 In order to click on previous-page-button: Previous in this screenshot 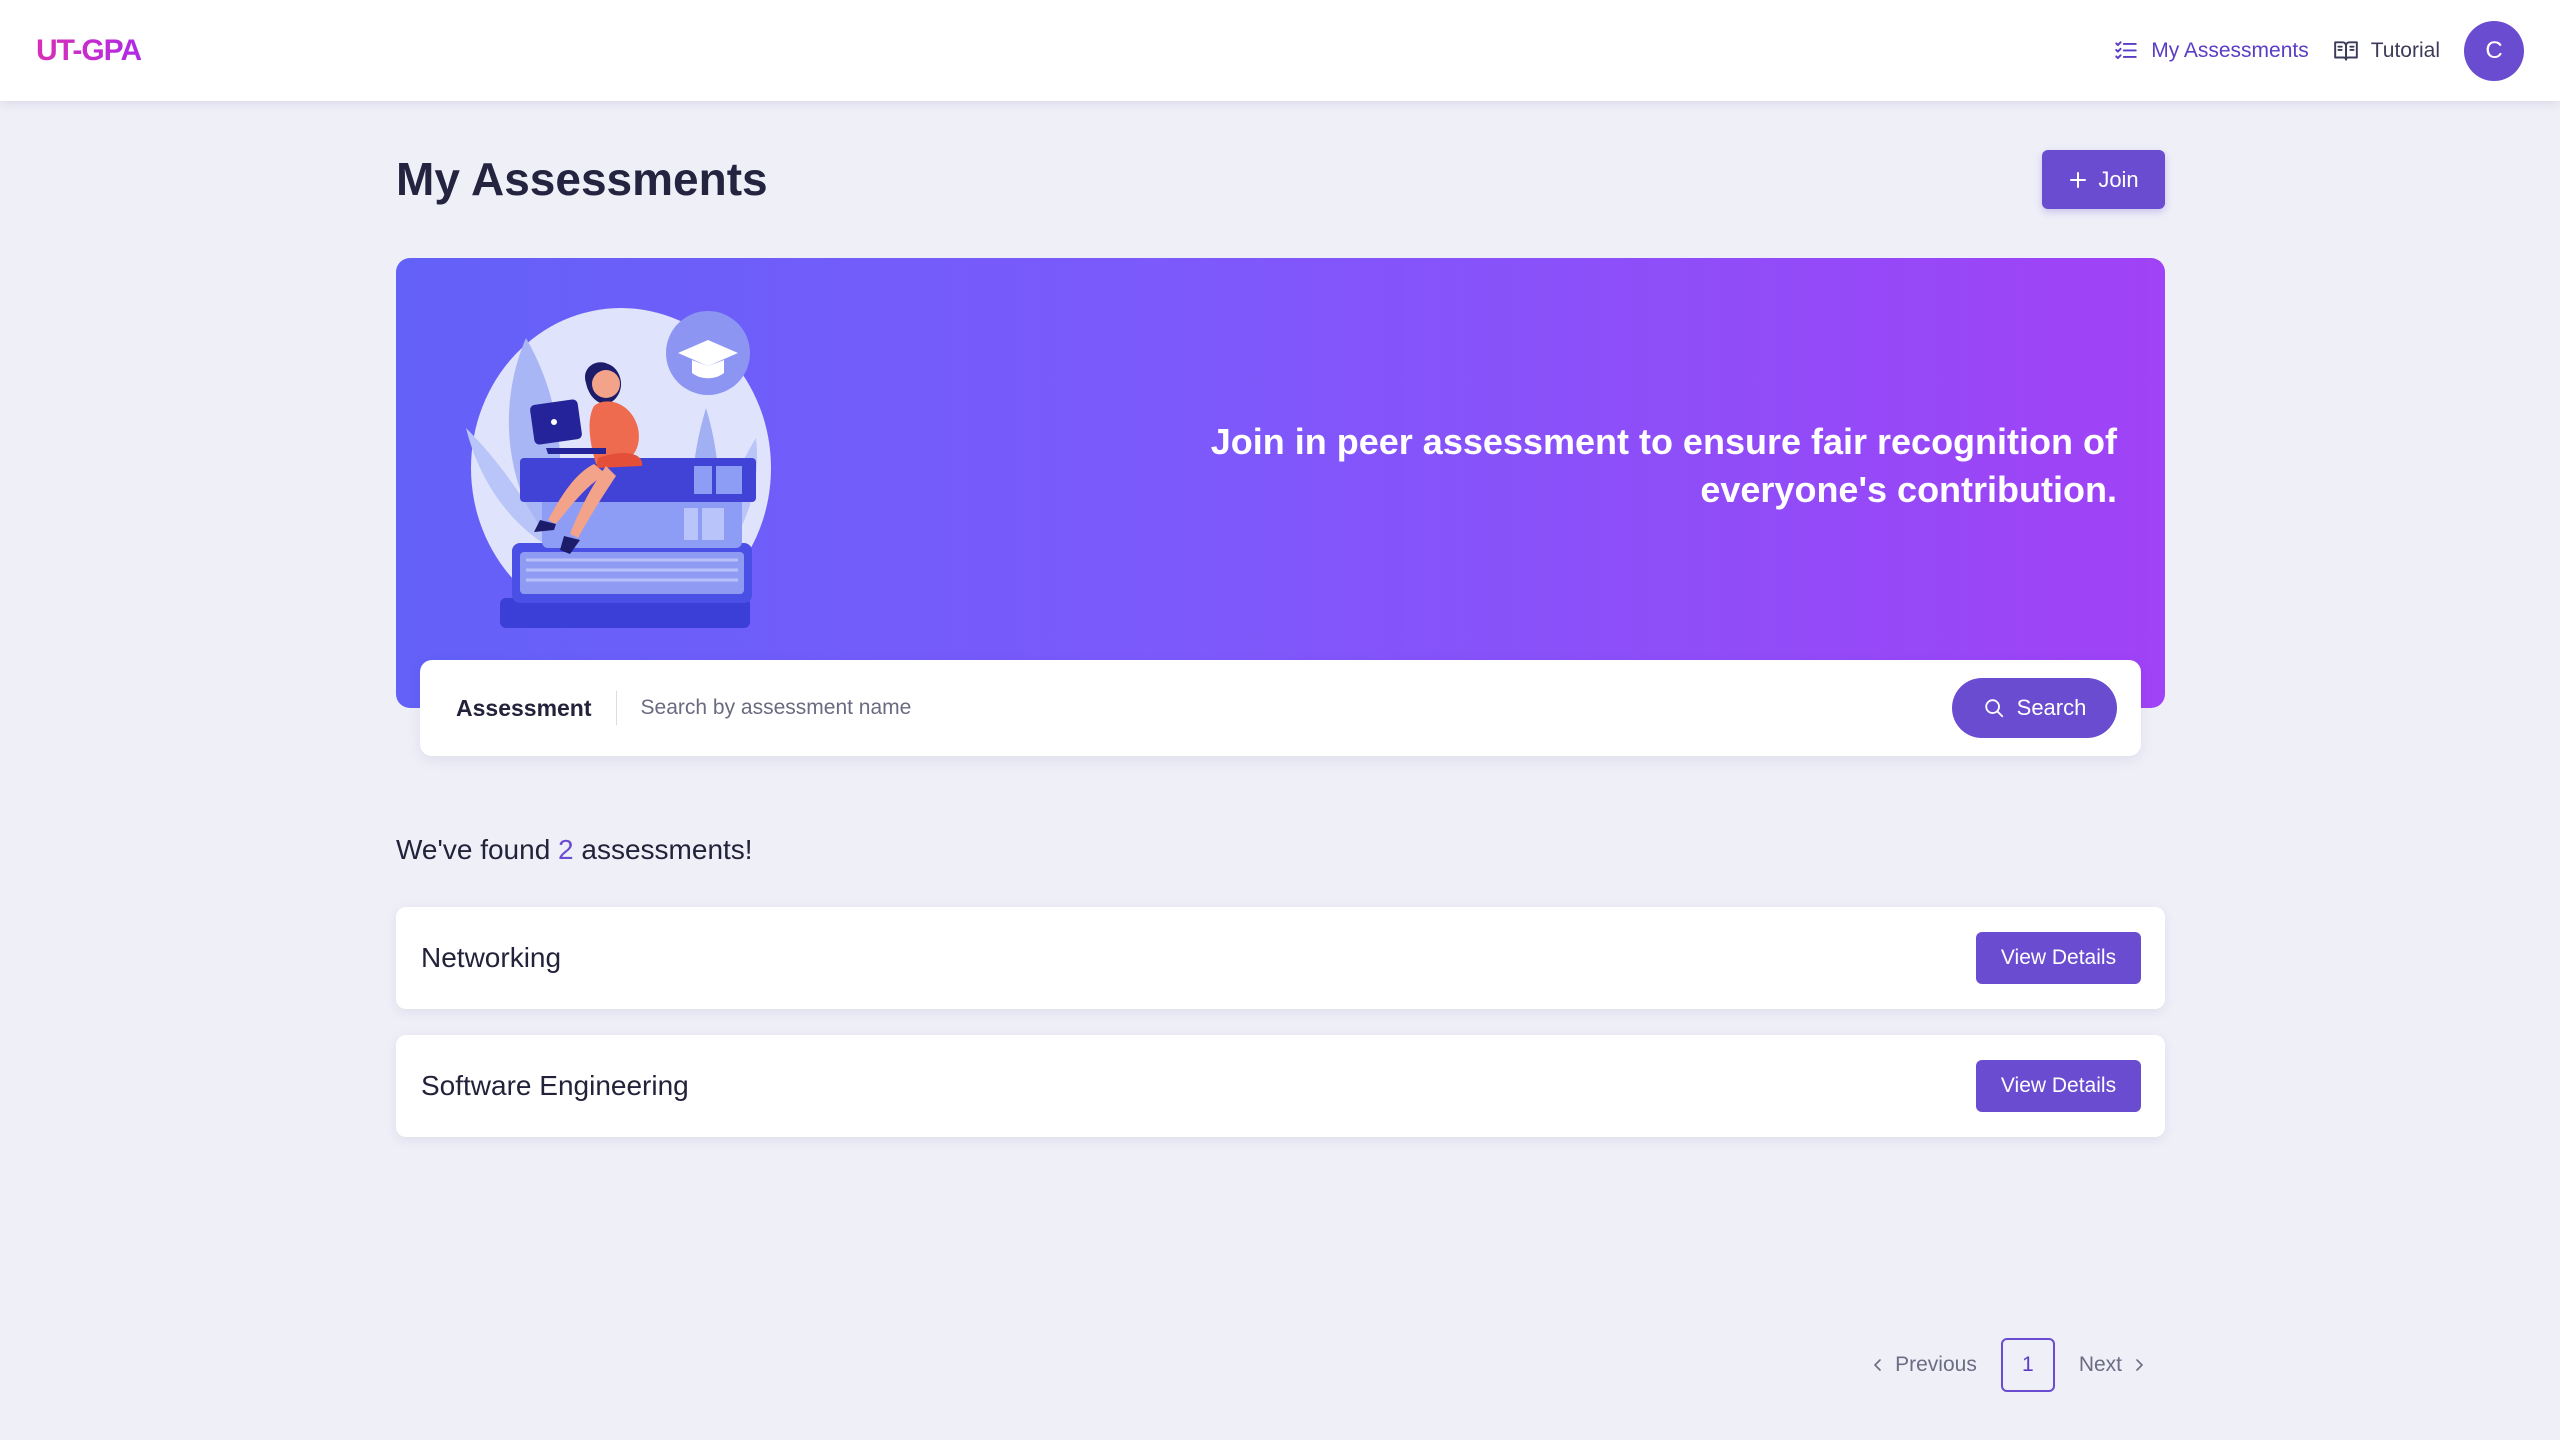, I will do `click(1924, 1365)`.